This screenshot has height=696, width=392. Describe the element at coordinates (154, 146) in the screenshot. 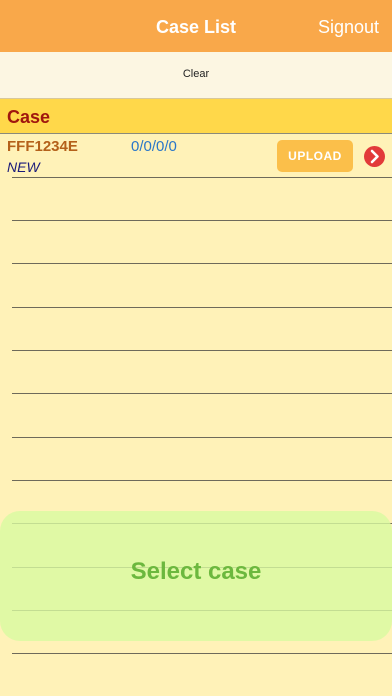

I see `case-counts: 0/0/0/0` at that location.